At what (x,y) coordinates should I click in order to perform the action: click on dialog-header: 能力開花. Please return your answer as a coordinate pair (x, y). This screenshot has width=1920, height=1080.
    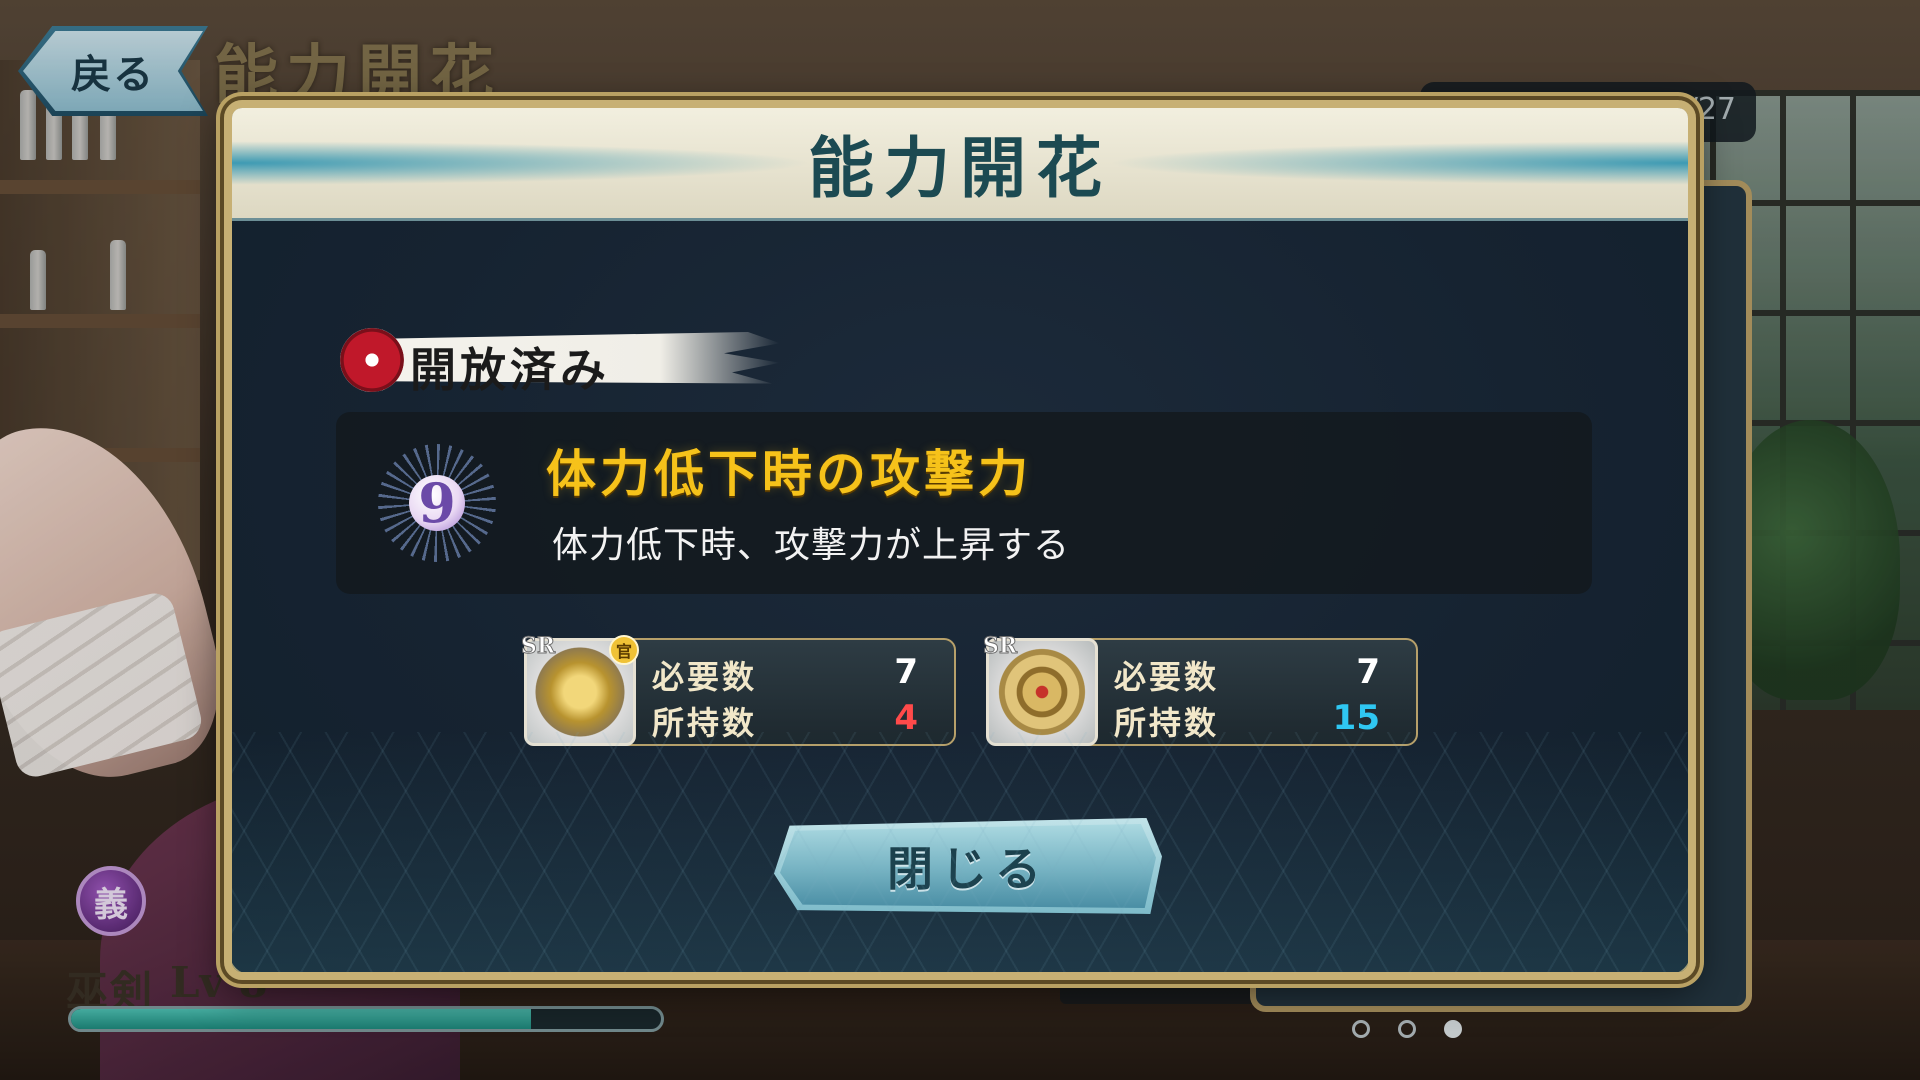
    Looking at the image, I should click on (960, 164).